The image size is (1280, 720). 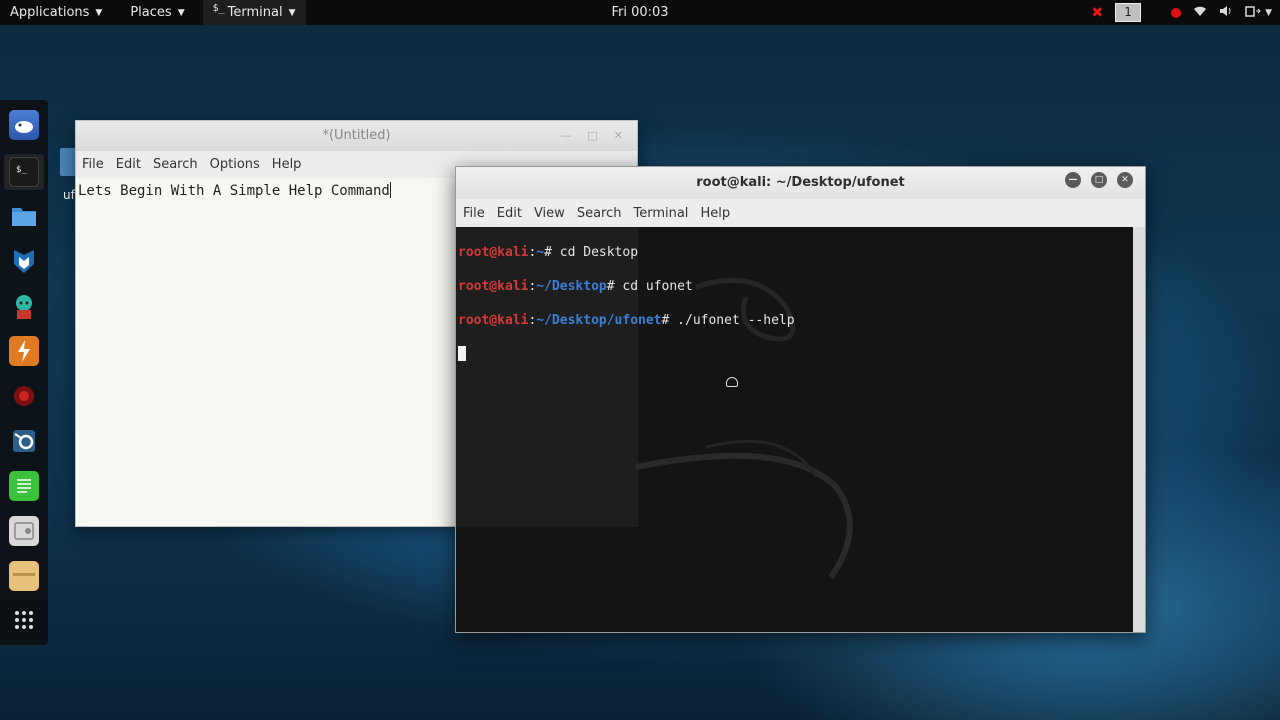 What do you see at coordinates (390, 190) in the screenshot?
I see `text-caret` at bounding box center [390, 190].